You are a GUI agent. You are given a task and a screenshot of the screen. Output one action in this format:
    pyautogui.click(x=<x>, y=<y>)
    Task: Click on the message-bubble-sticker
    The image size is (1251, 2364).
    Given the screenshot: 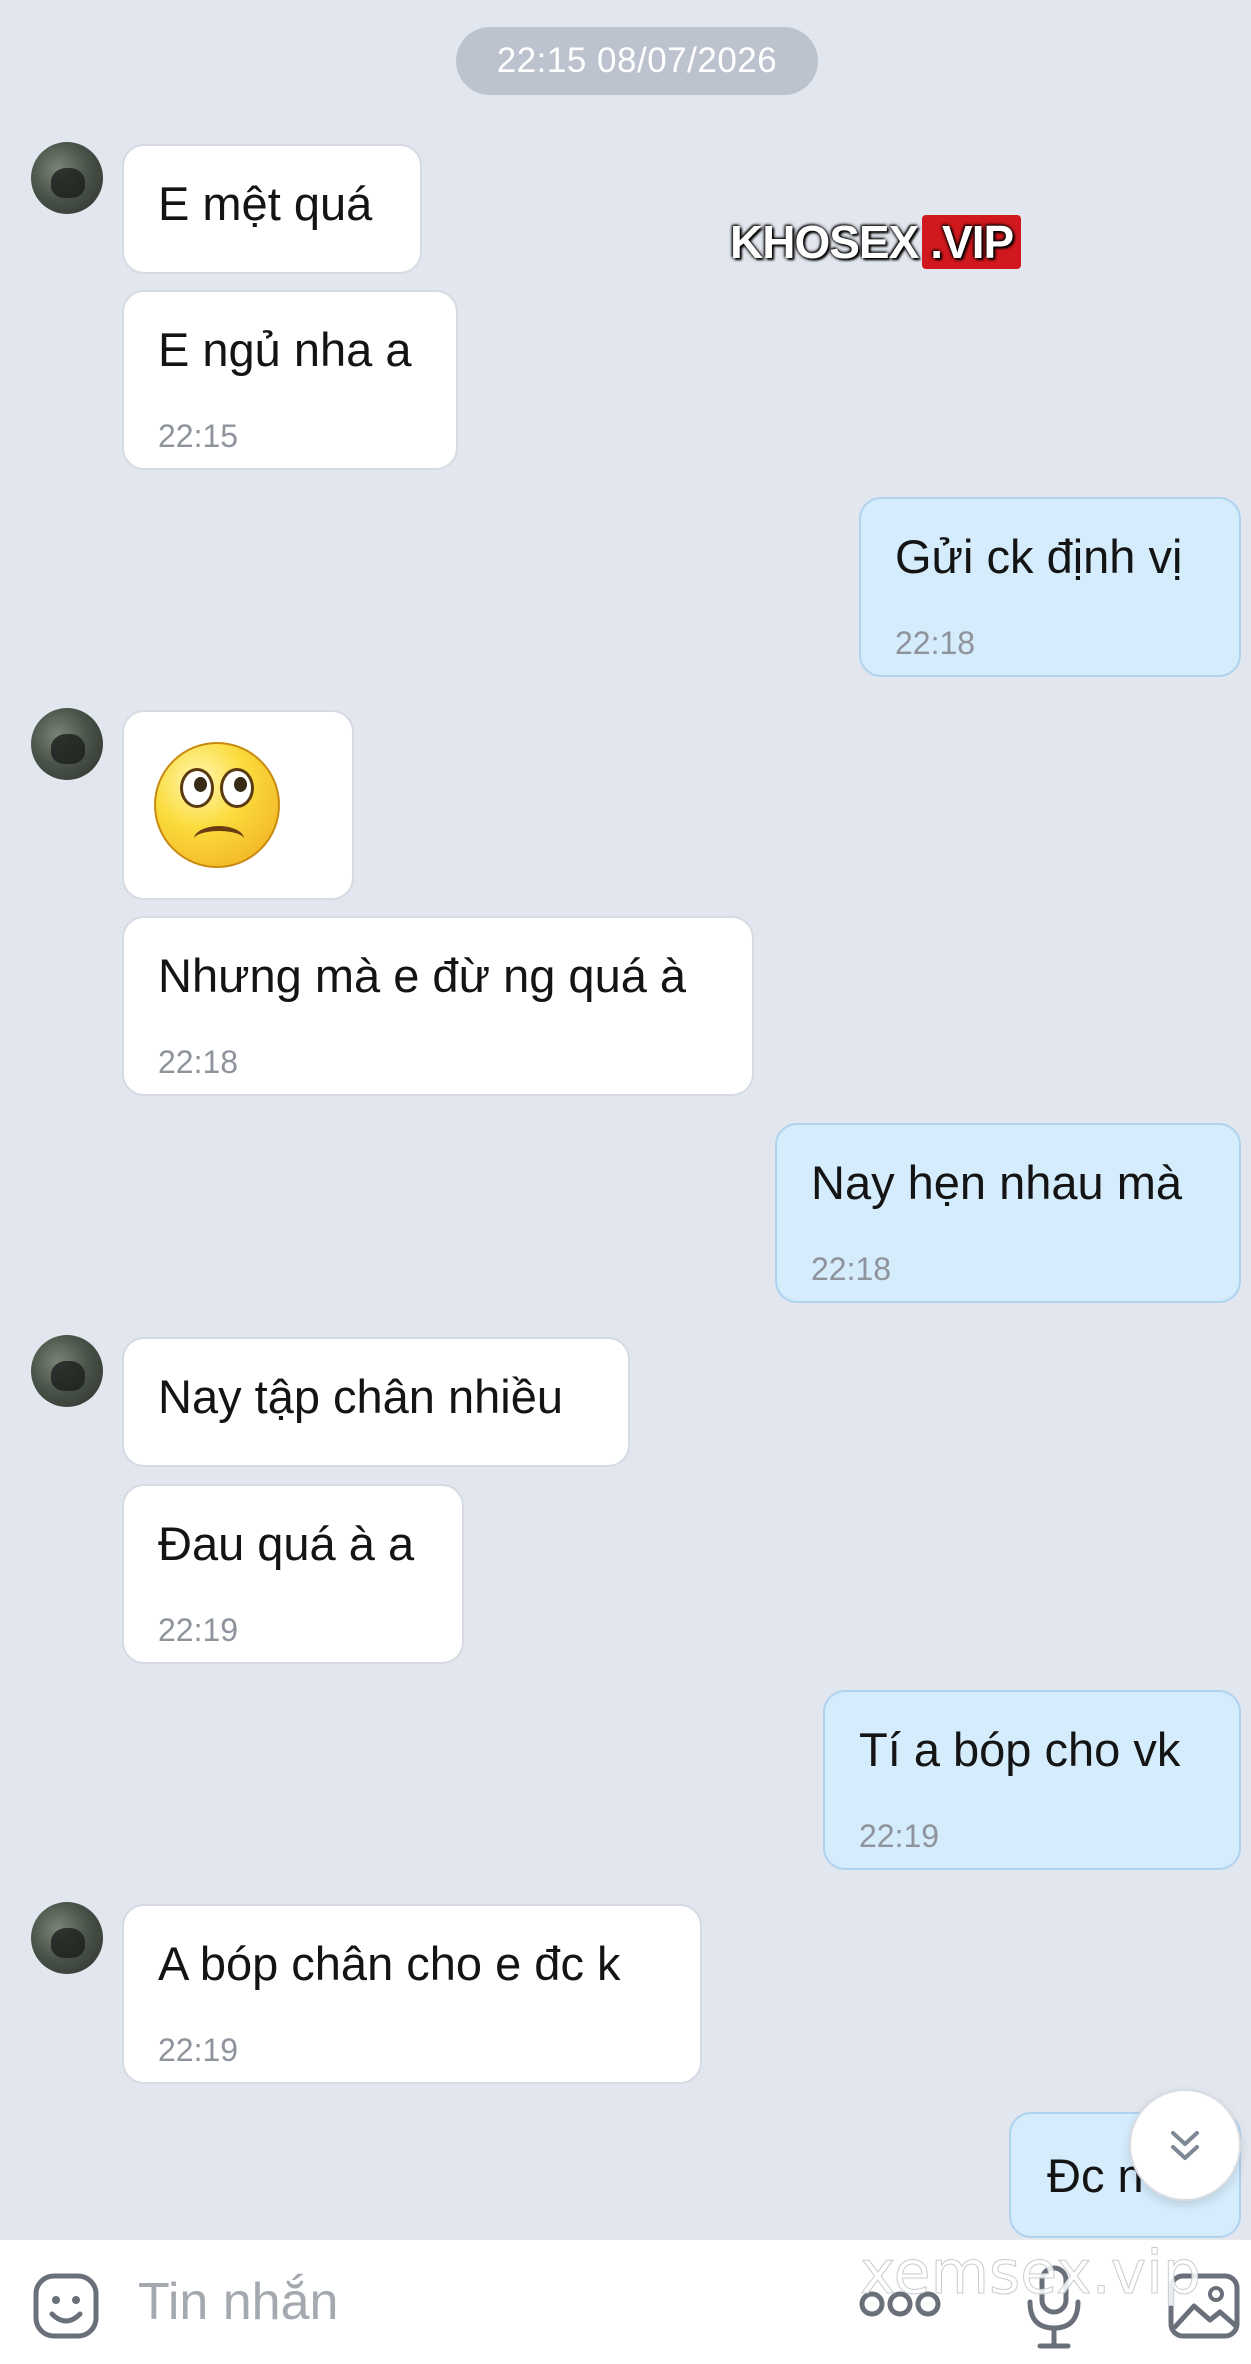 What is the action you would take?
    pyautogui.click(x=238, y=805)
    